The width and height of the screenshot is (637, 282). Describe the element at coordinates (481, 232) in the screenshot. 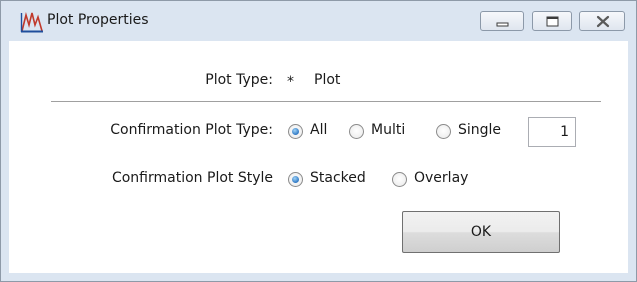

I see `ok-button: OK` at that location.